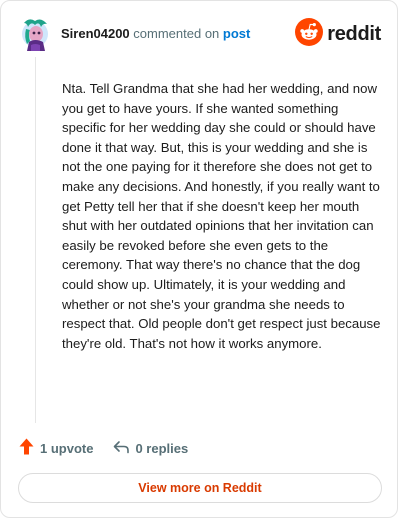  What do you see at coordinates (35, 240) in the screenshot?
I see `thread-line` at bounding box center [35, 240].